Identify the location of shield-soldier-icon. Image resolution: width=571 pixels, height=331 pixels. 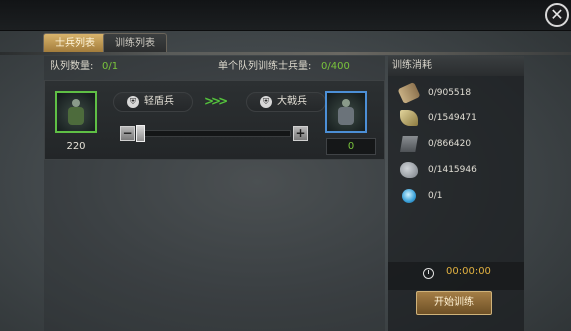
(76, 112).